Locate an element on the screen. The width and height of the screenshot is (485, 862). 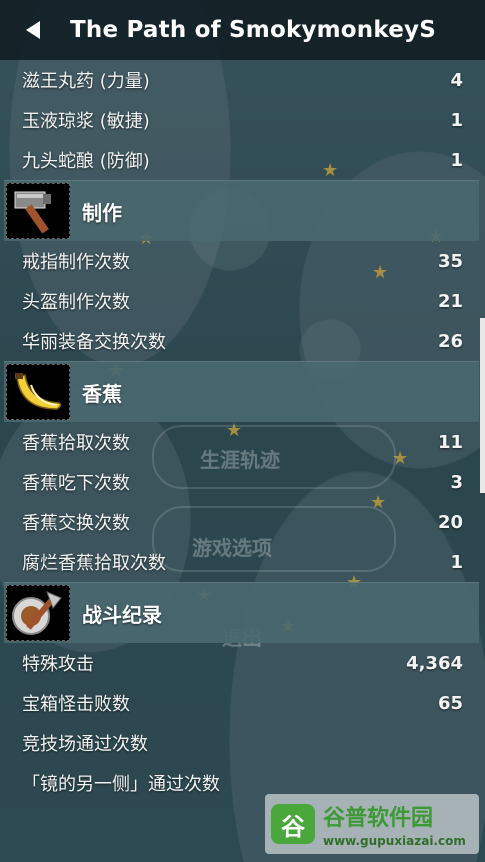
stat-label: 玉液琼浆 (敏捷) is located at coordinates (86, 121).